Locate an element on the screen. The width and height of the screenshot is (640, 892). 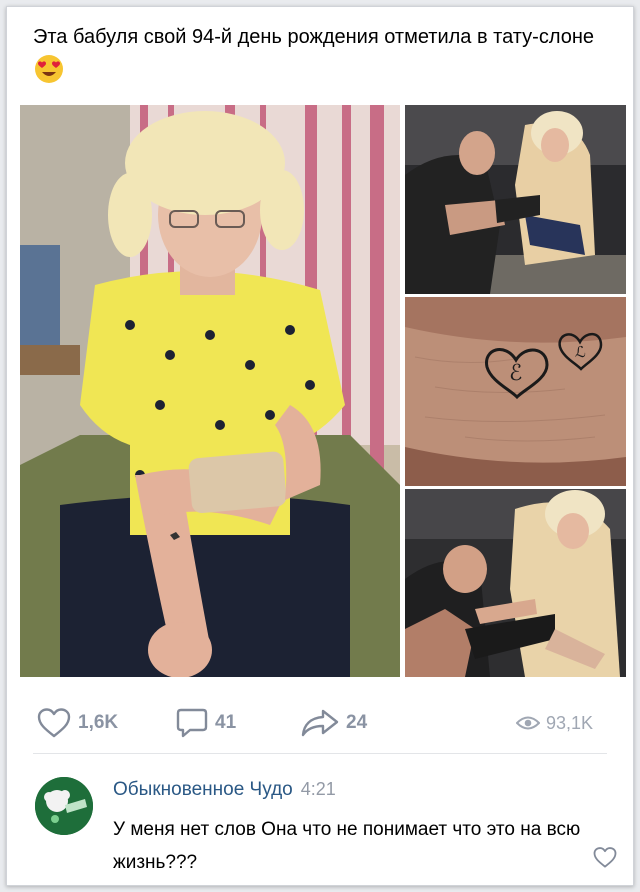
comment-count: 41 is located at coordinates (226, 722).